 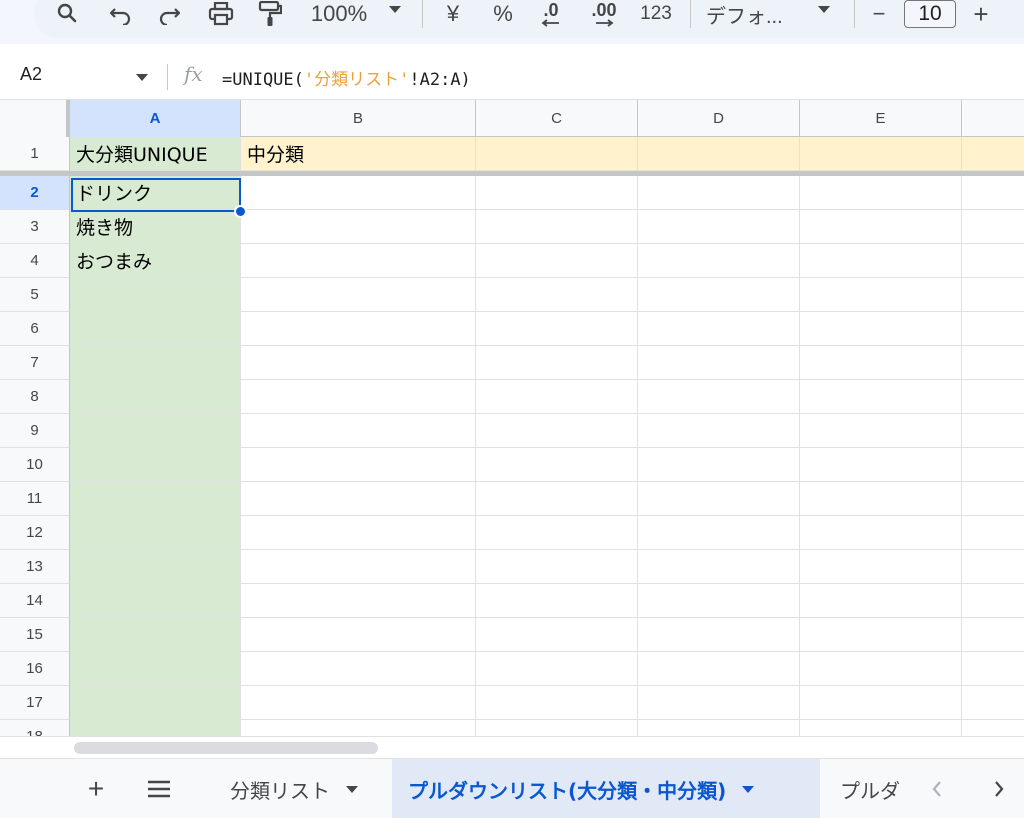 What do you see at coordinates (881, 118) in the screenshot?
I see `column-header-e: E` at bounding box center [881, 118].